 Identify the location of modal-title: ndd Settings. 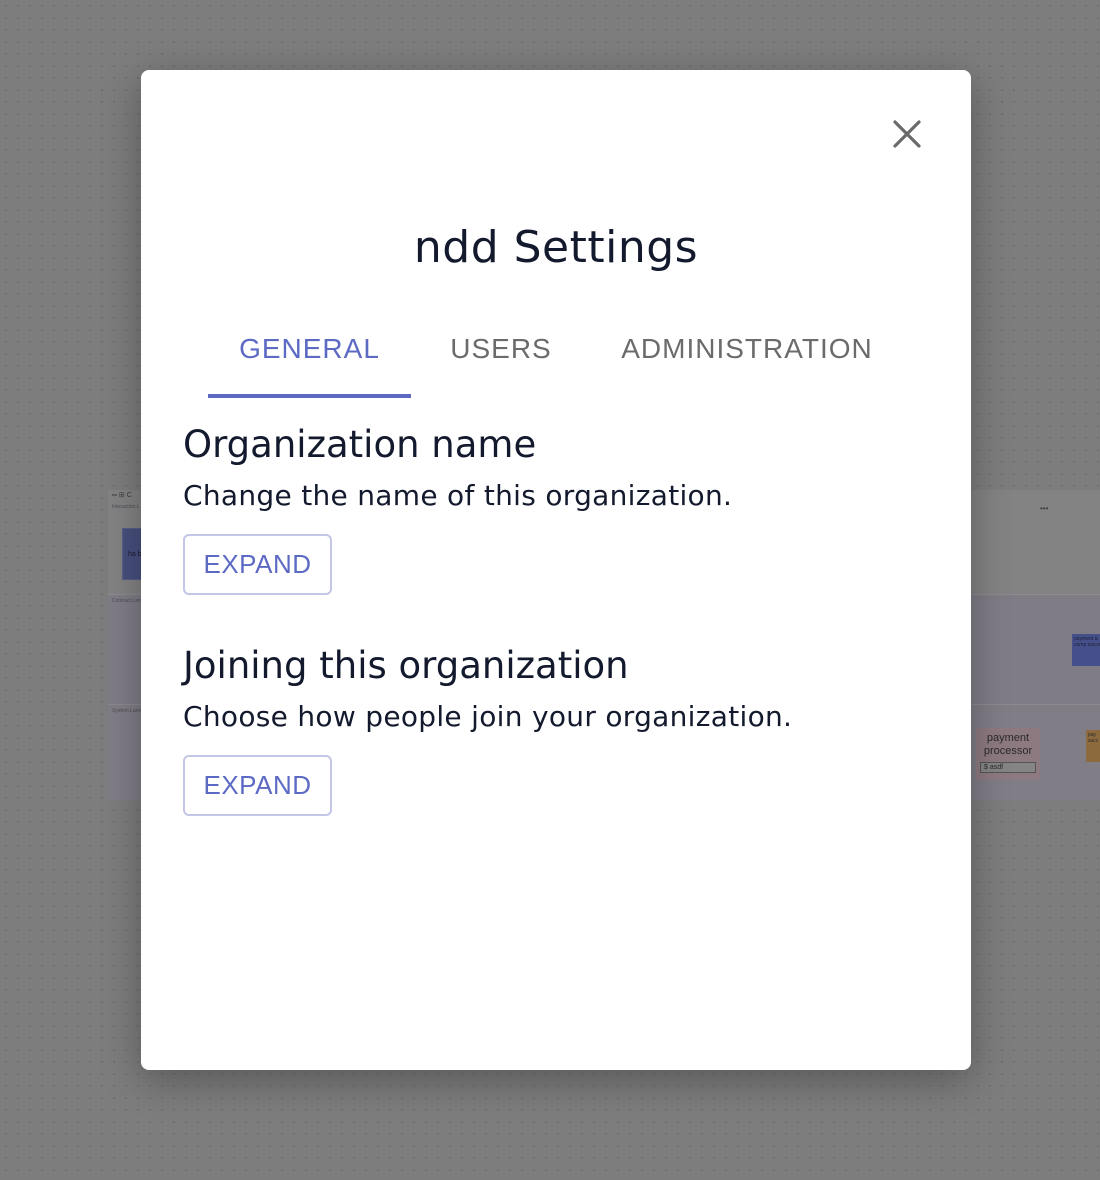
(556, 247).